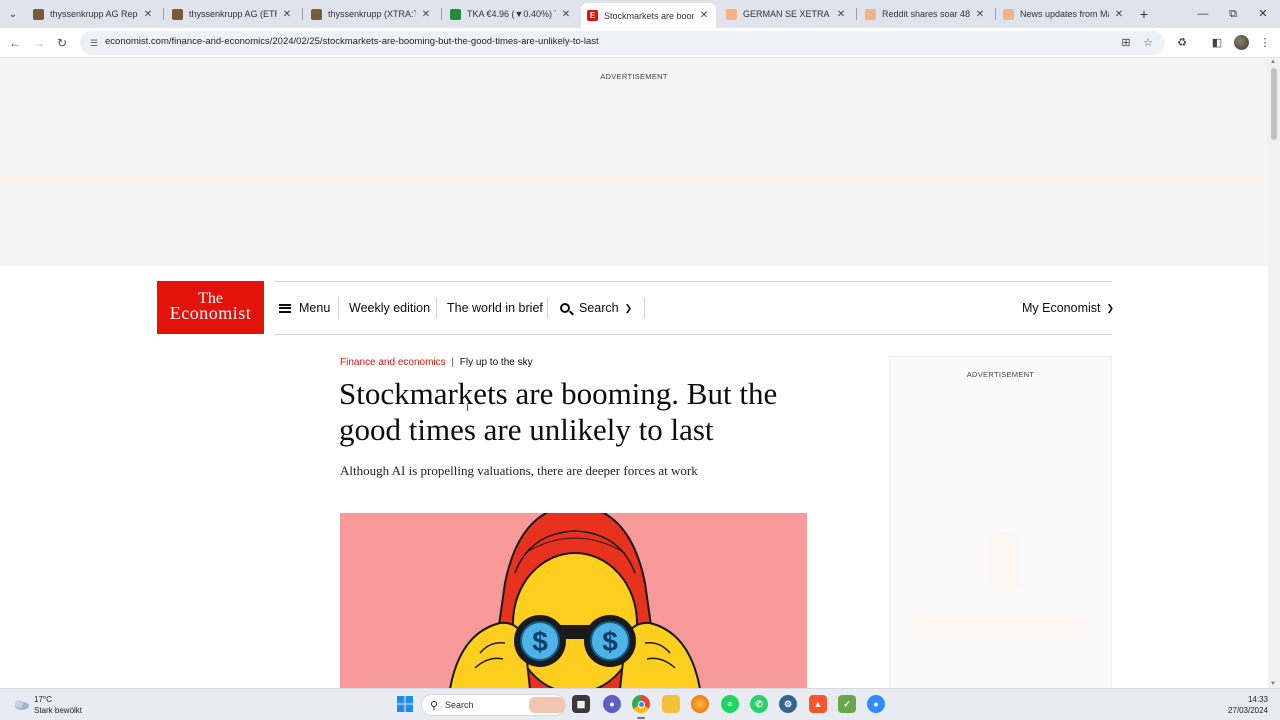 The width and height of the screenshot is (1280, 720). I want to click on tab-thyssenkrupp-etr: thyssenkrupp AG (ETR:TKA) ✕, so click(232, 14).